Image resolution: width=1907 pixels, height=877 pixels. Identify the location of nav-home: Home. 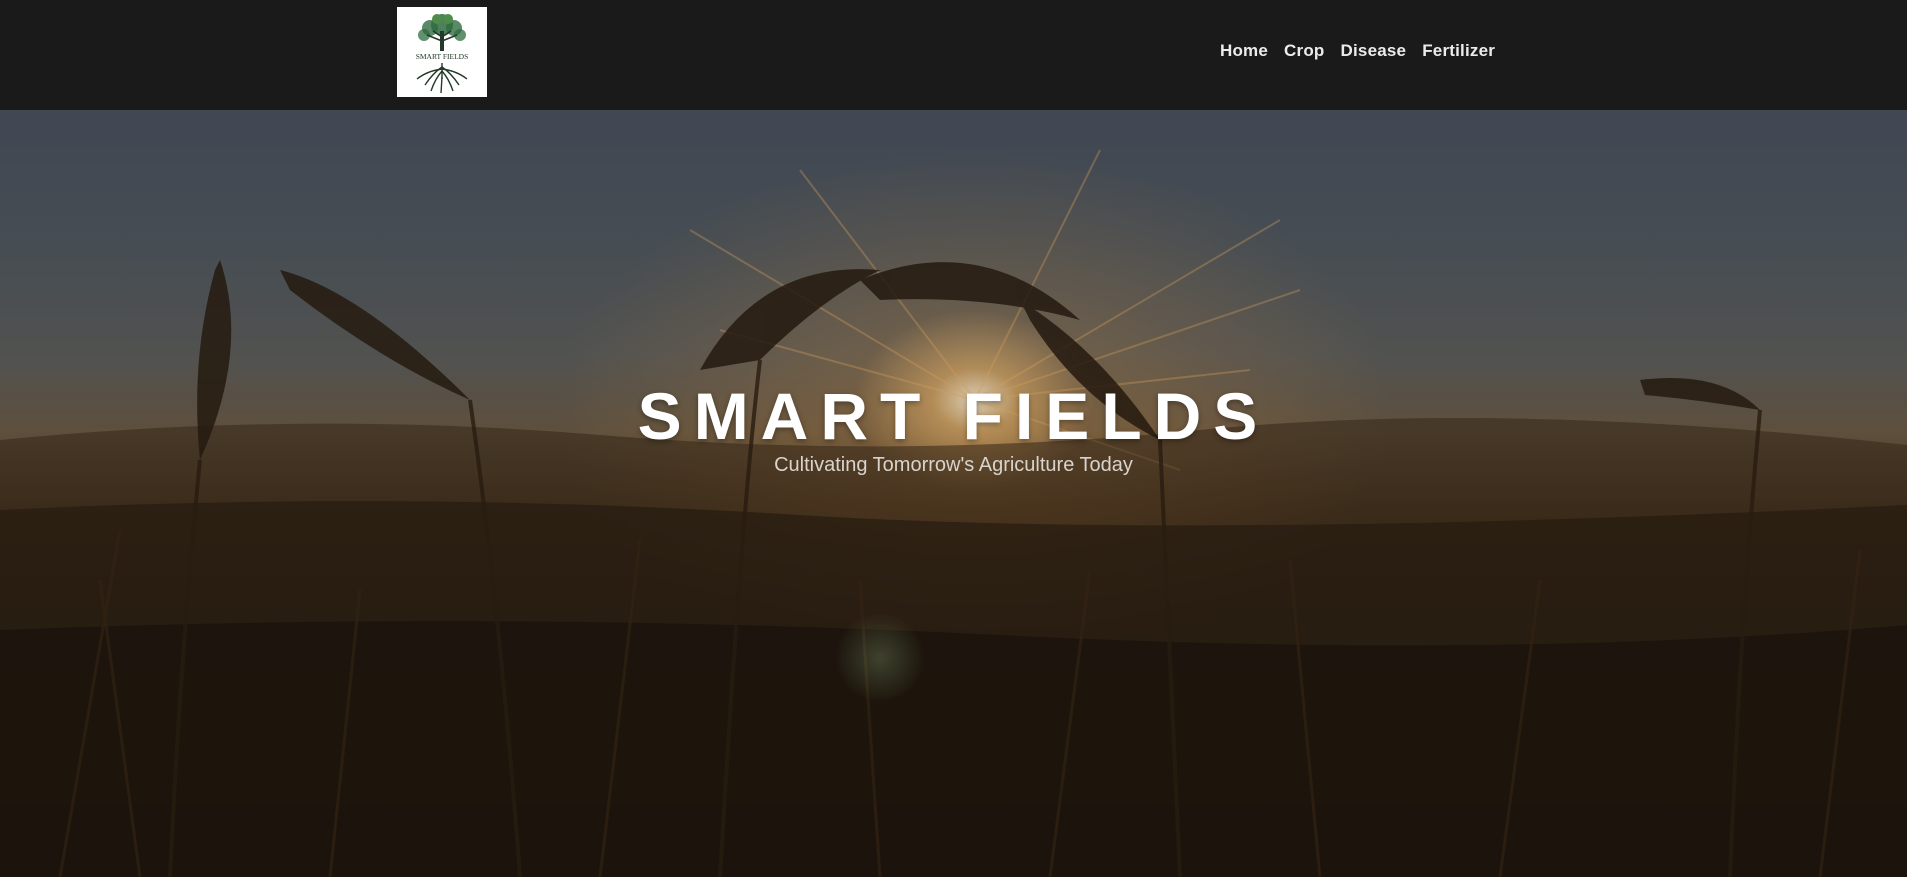
(1244, 51).